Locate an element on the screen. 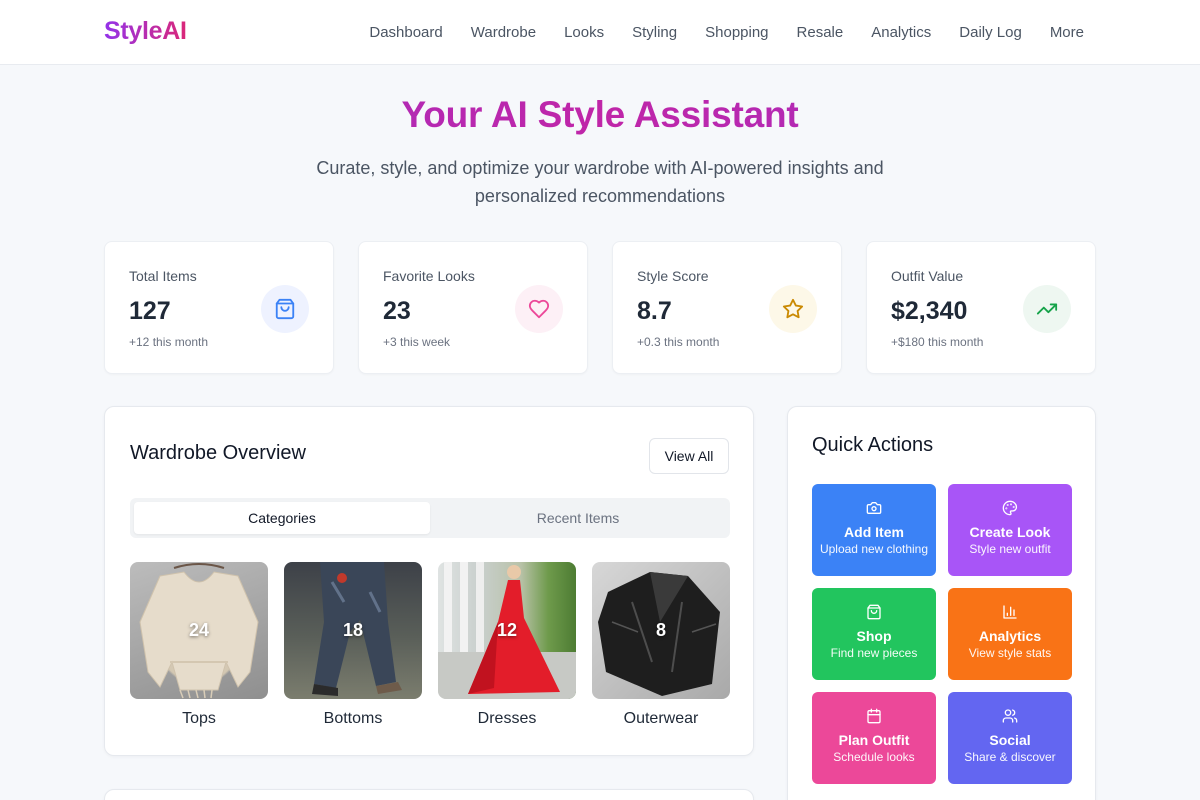 The width and height of the screenshot is (1200, 800). stat-card-favorite-looks: Favorite Looks 23 +3 this week is located at coordinates (473, 307).